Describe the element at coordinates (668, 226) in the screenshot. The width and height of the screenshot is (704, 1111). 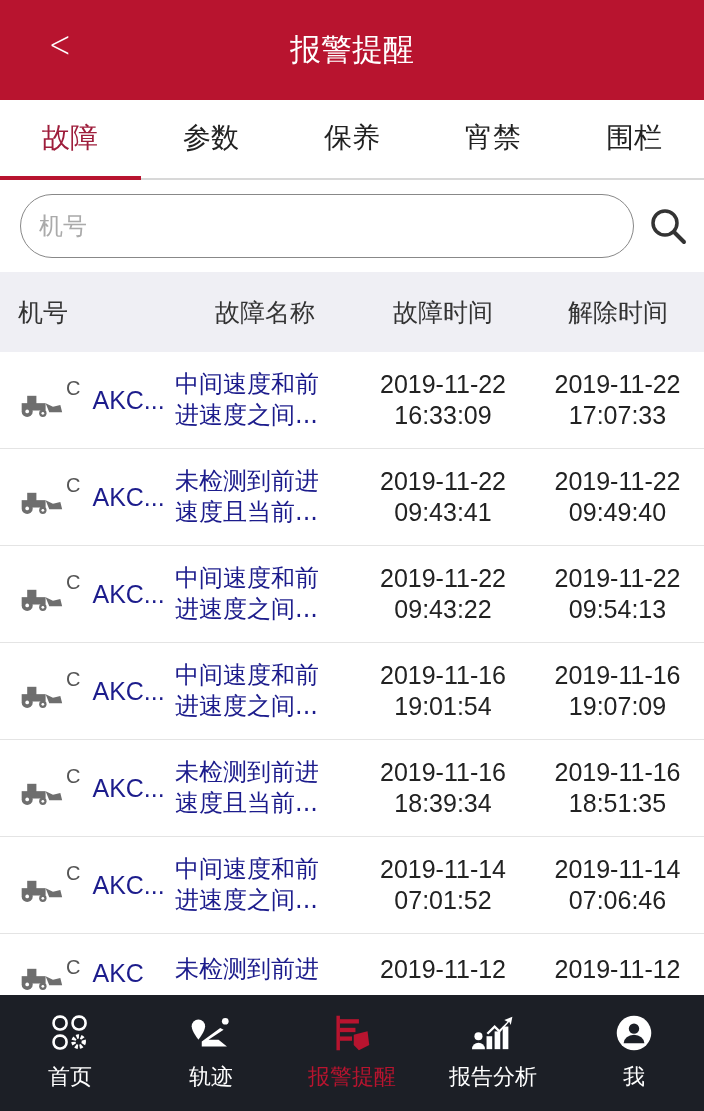
I see `search-icon` at that location.